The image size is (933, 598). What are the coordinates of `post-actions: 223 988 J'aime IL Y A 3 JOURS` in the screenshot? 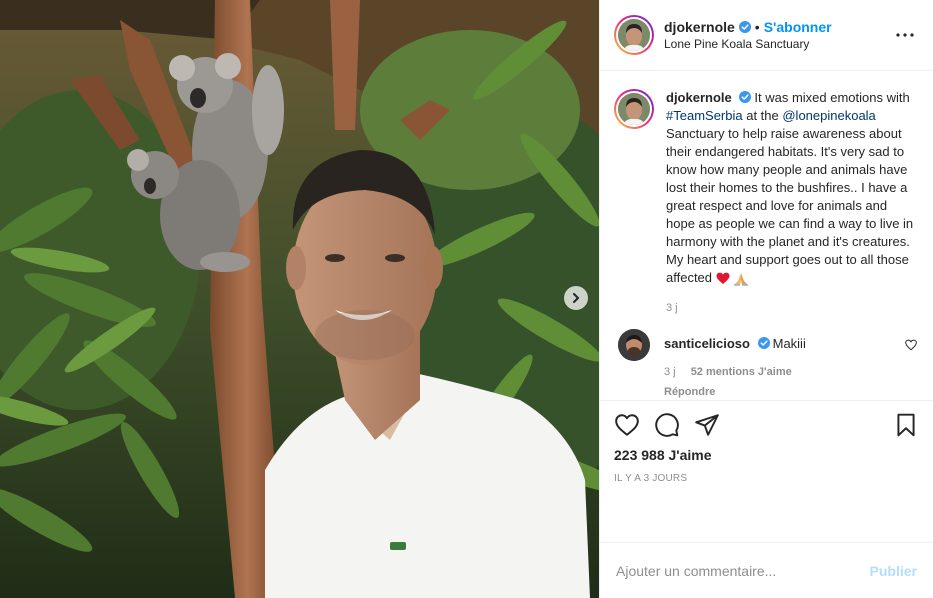 It's located at (766, 471).